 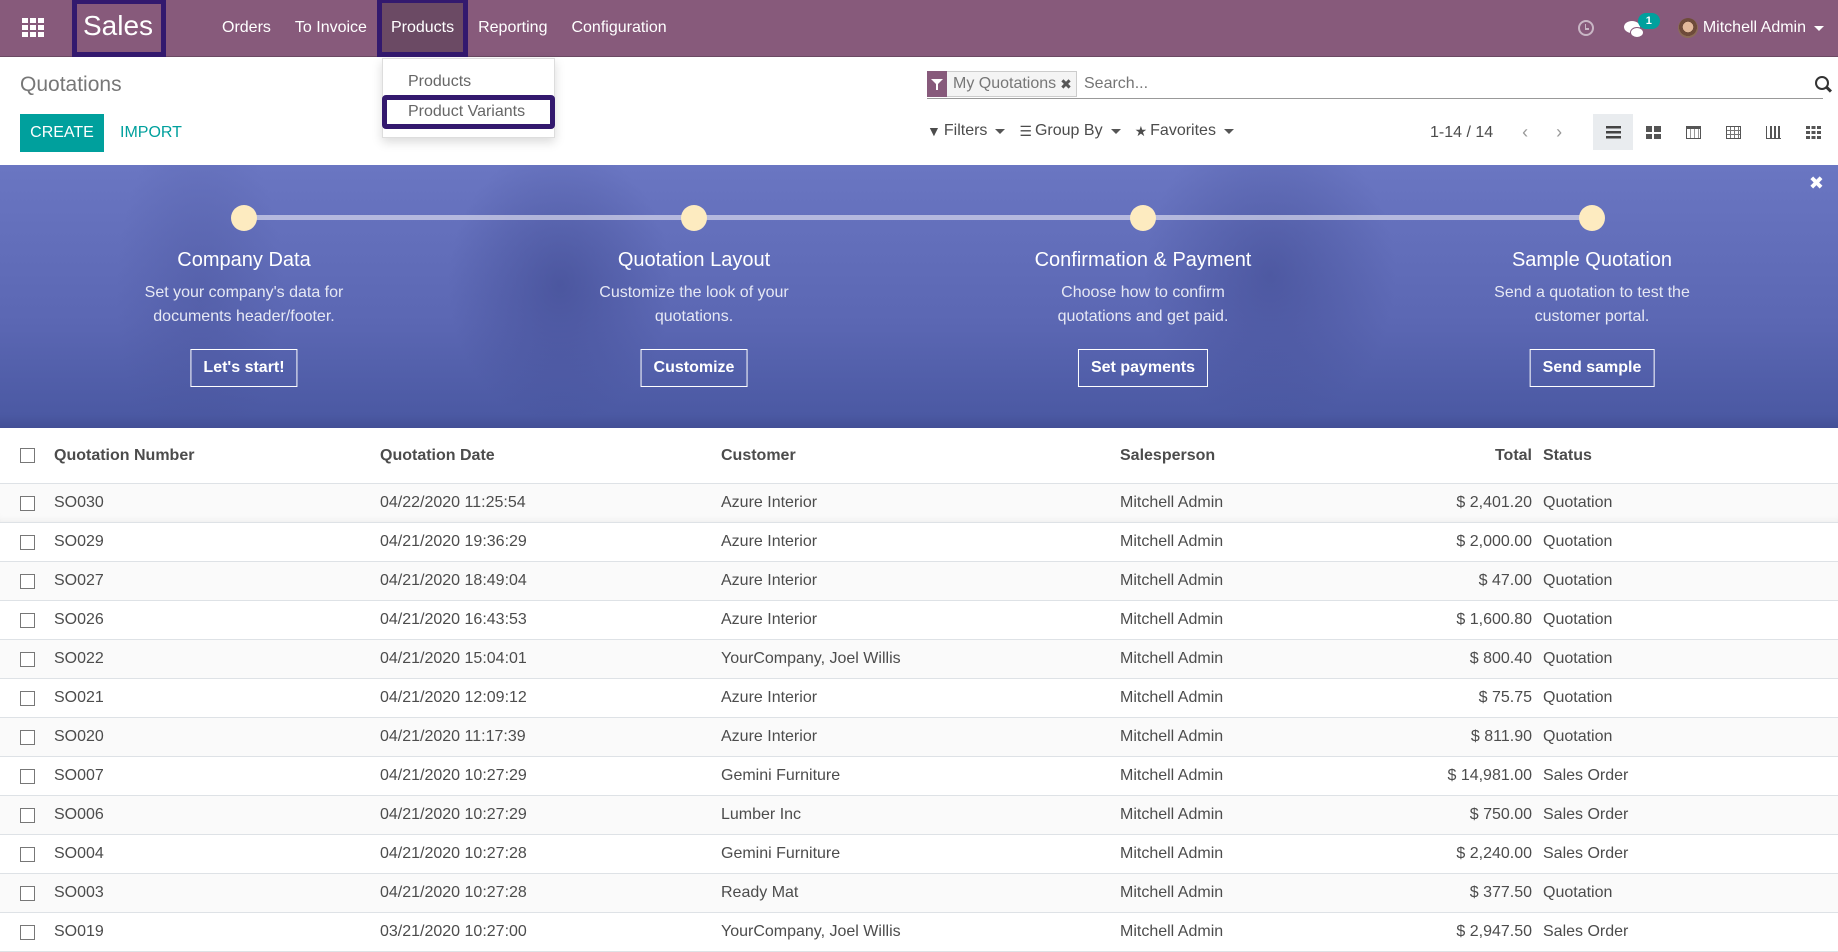 What do you see at coordinates (453, 775) in the screenshot?
I see `cell-date: 04/21/2020 10:27:29` at bounding box center [453, 775].